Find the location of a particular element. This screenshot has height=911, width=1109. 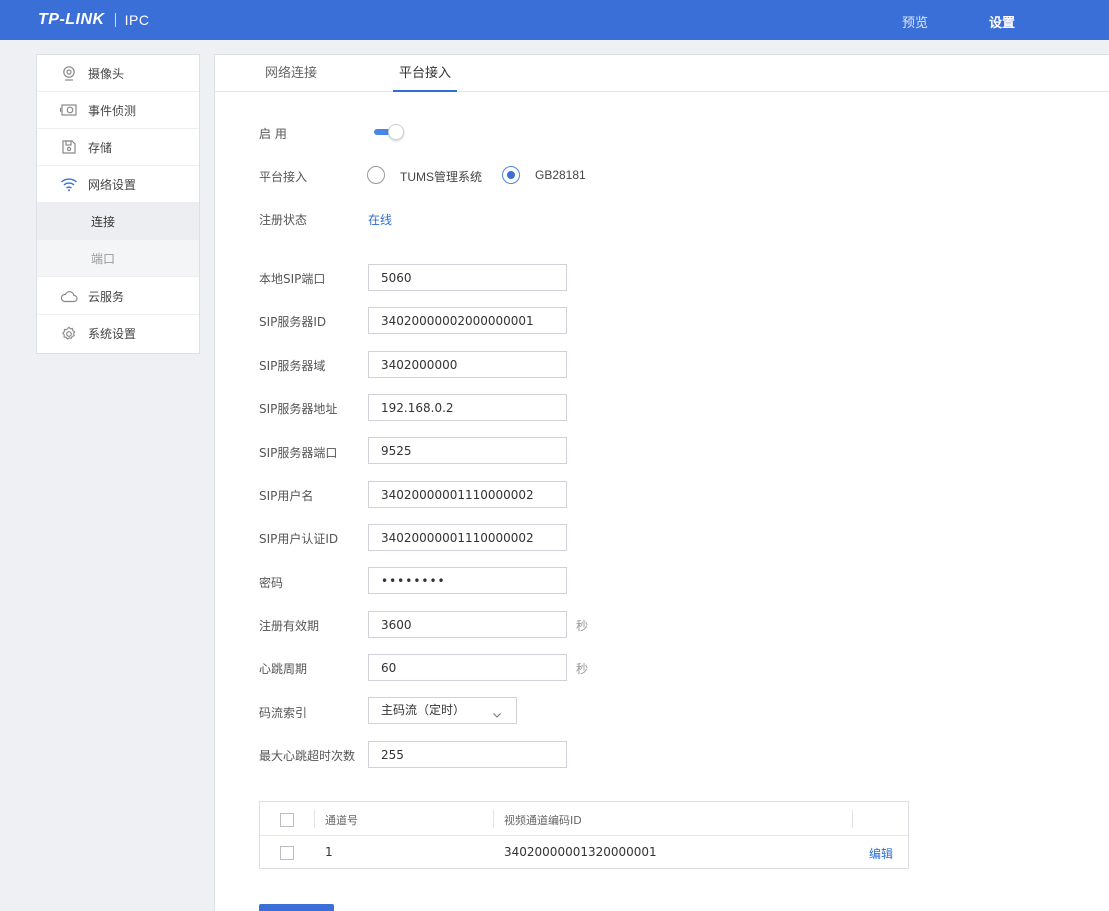

sip-server-domain-input is located at coordinates (467, 364).